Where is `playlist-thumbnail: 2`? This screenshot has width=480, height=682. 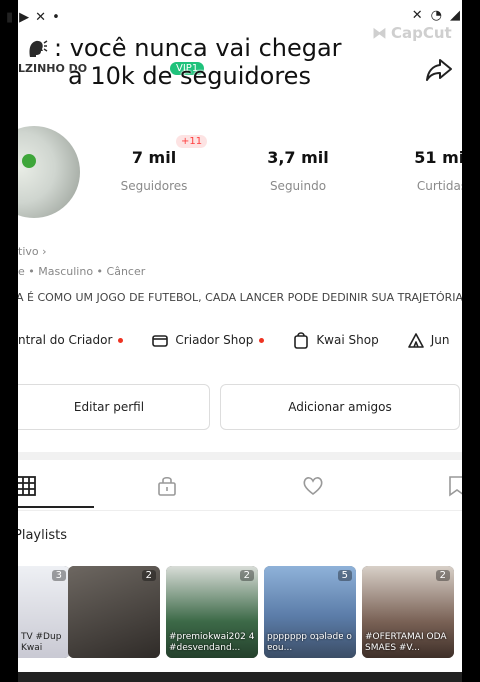 playlist-thumbnail: 2 is located at coordinates (114, 612).